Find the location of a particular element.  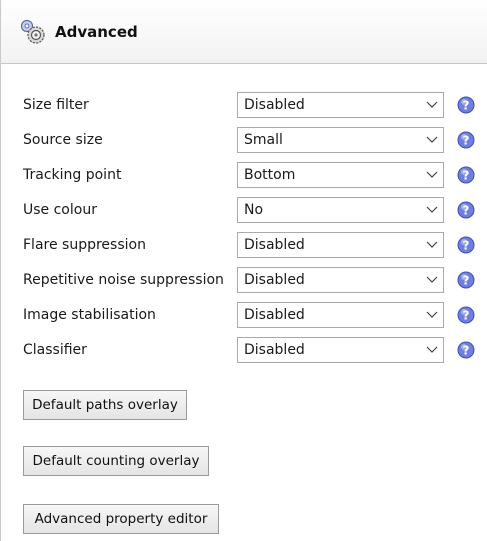

setting-label: Use colour is located at coordinates (60, 210).